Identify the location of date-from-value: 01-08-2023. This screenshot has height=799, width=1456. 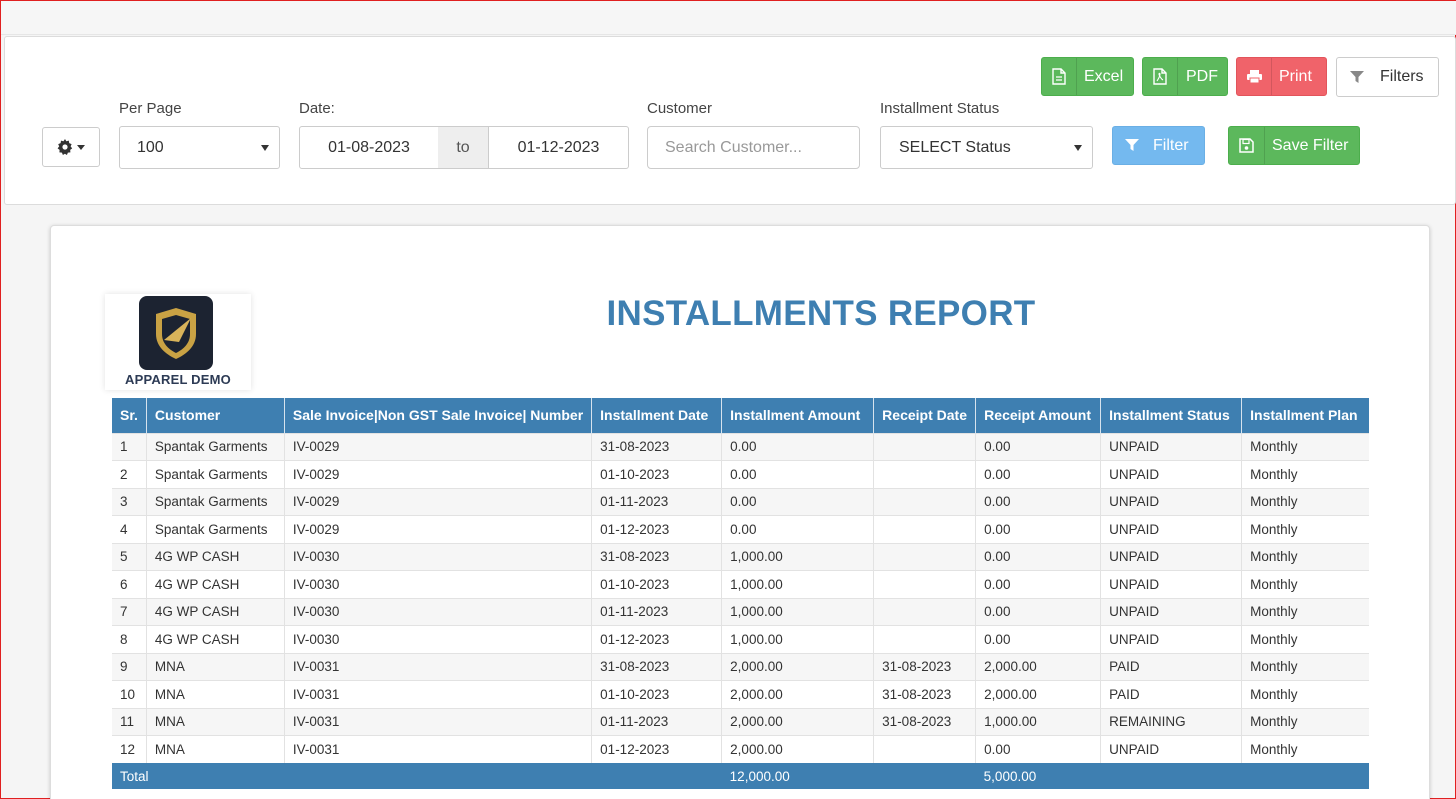
(369, 147).